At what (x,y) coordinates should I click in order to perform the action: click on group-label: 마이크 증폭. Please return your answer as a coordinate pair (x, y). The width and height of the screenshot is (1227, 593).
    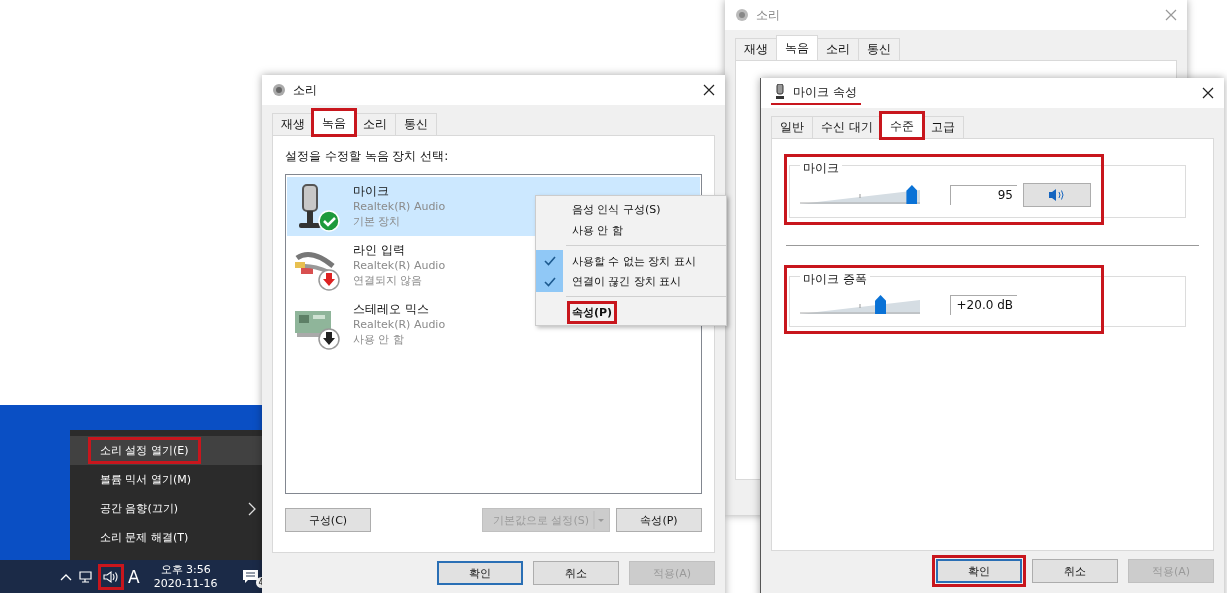
    Looking at the image, I should click on (835, 279).